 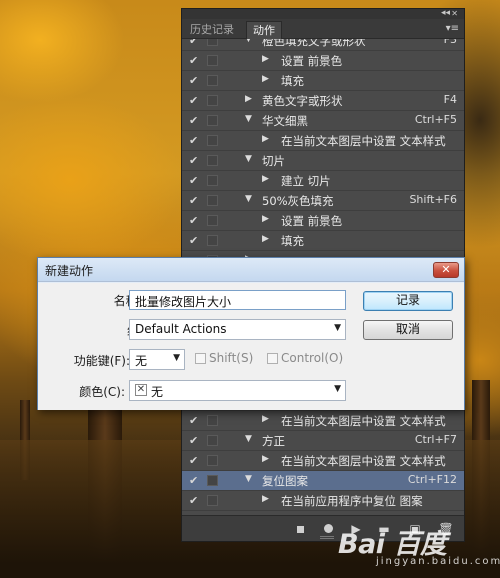 I want to click on control-checkbox, so click(x=272, y=358).